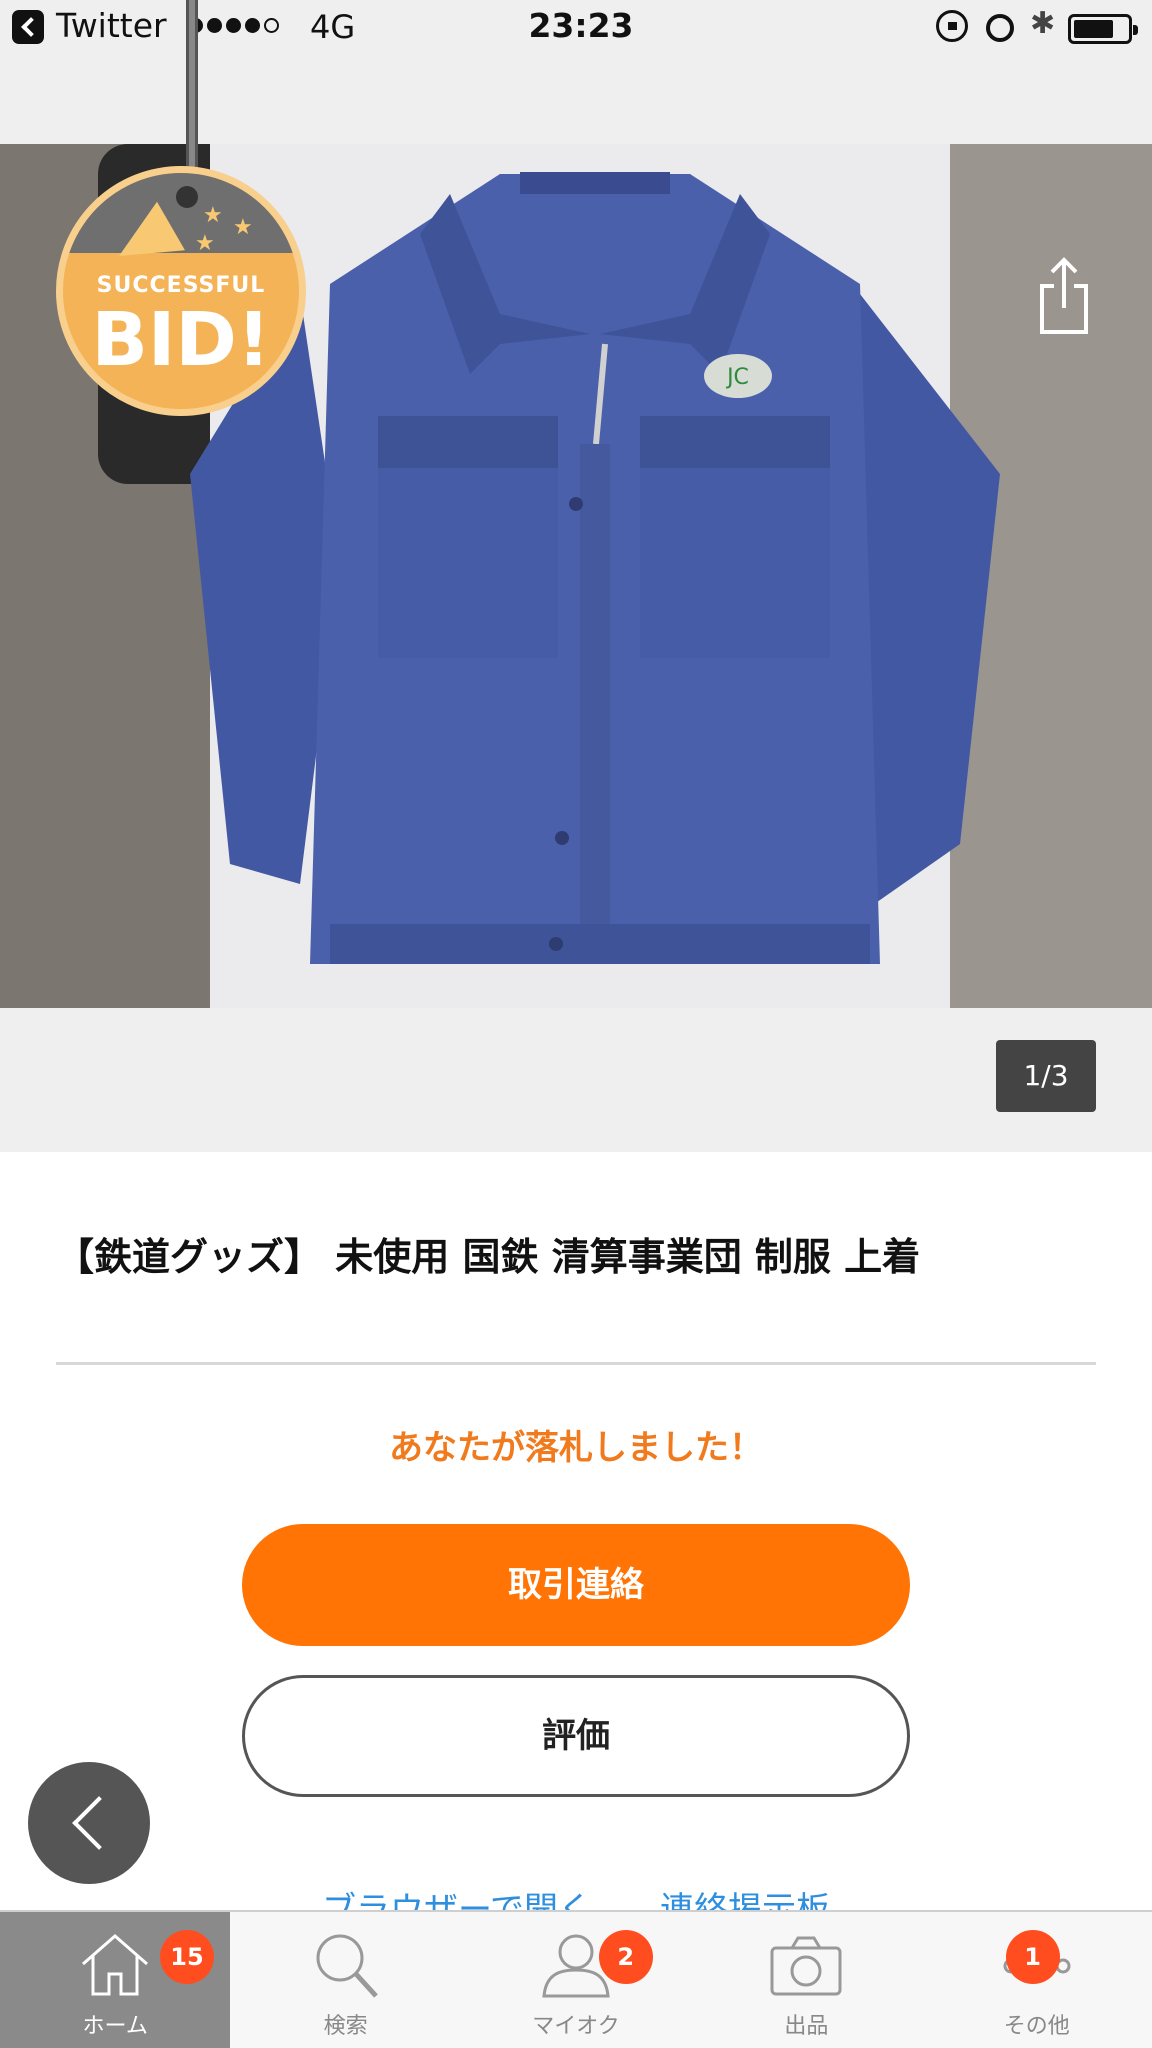  Describe the element at coordinates (115, 1965) in the screenshot. I see `home-icon` at that location.